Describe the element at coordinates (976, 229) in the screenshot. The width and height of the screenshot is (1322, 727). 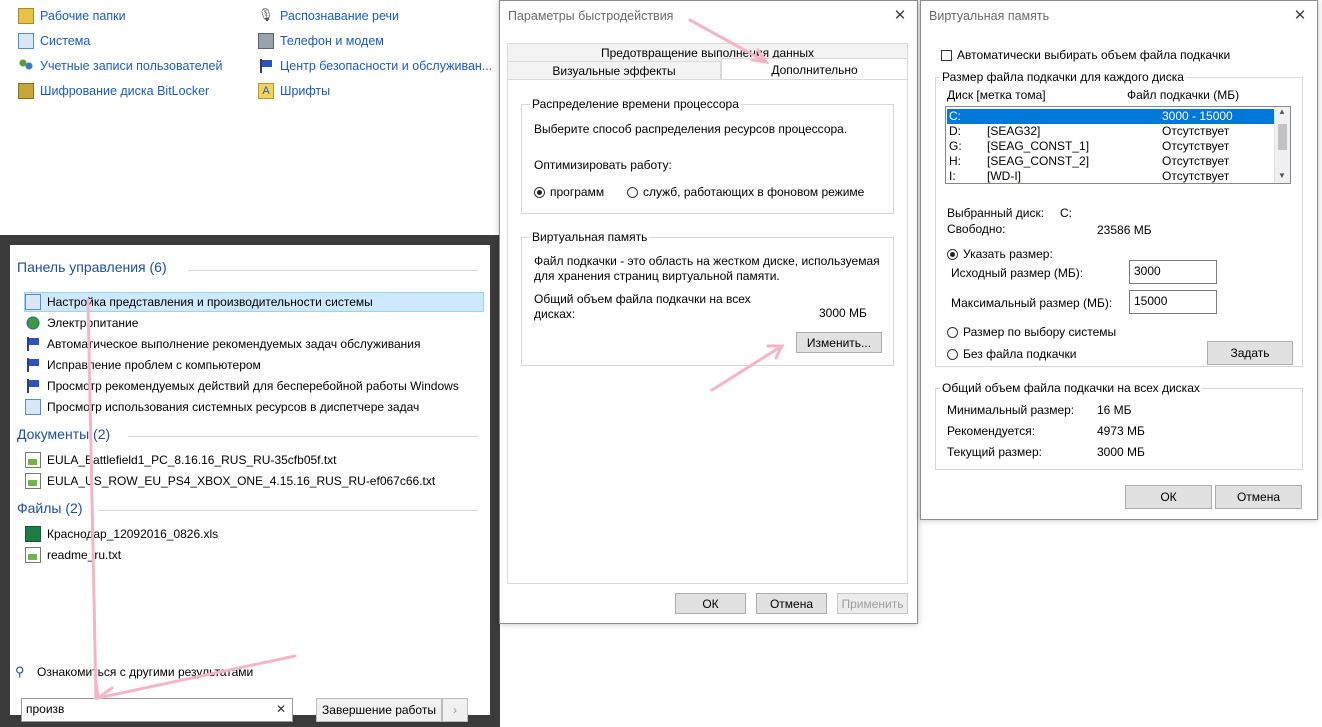
I see `free-space-label: Свободно:` at that location.